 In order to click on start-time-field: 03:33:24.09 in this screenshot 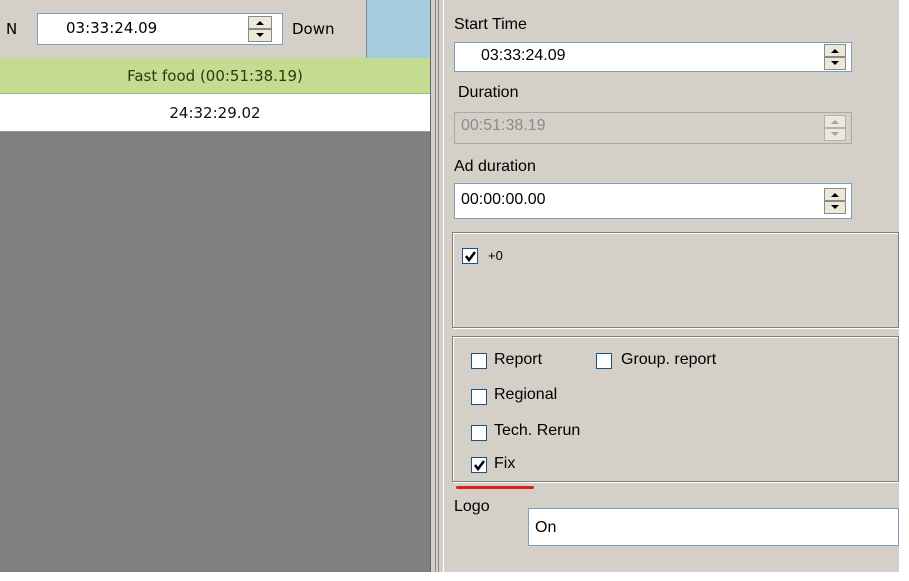, I will do `click(653, 57)`.